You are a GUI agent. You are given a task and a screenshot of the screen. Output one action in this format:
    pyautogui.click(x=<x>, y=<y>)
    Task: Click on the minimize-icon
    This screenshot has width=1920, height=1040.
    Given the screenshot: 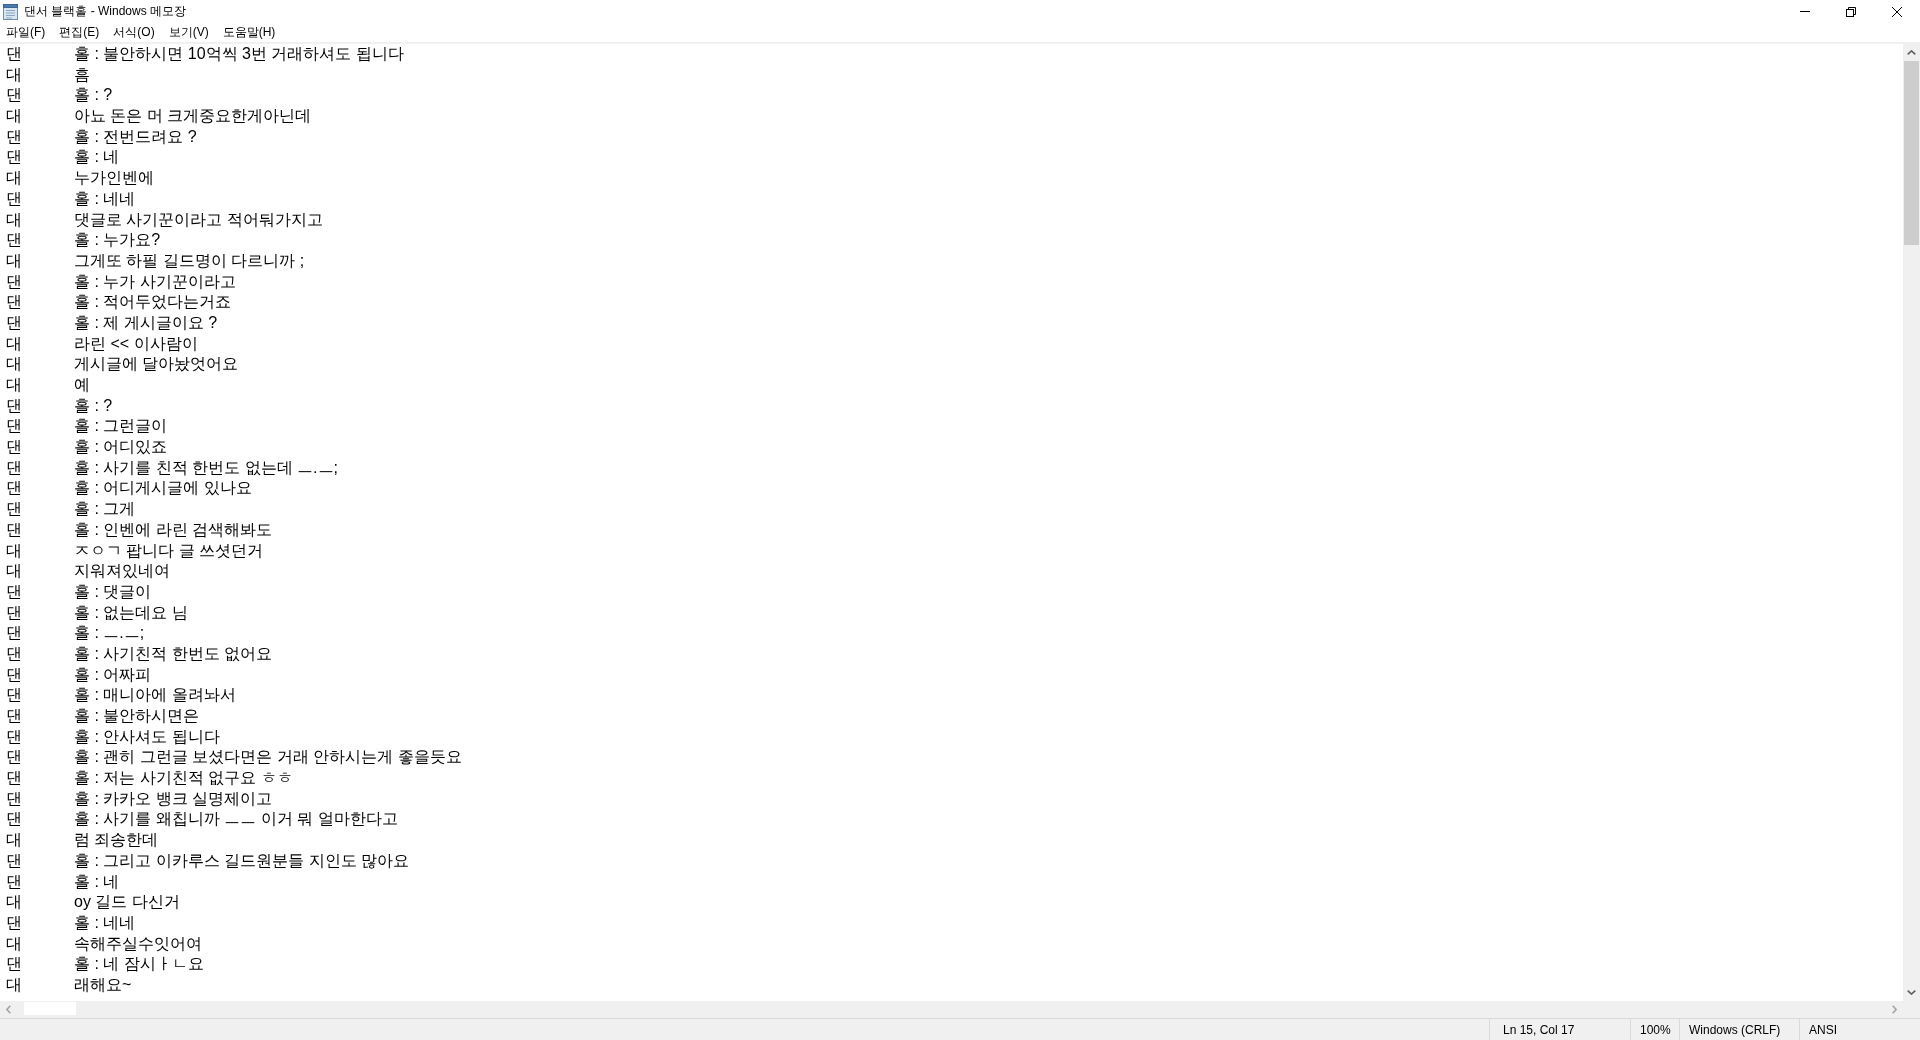 What is the action you would take?
    pyautogui.click(x=1805, y=11)
    